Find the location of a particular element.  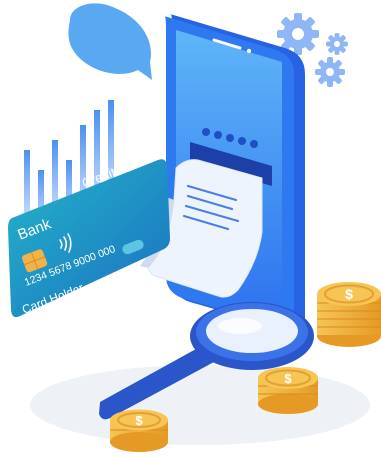

gear-icon is located at coordinates (331, 60).